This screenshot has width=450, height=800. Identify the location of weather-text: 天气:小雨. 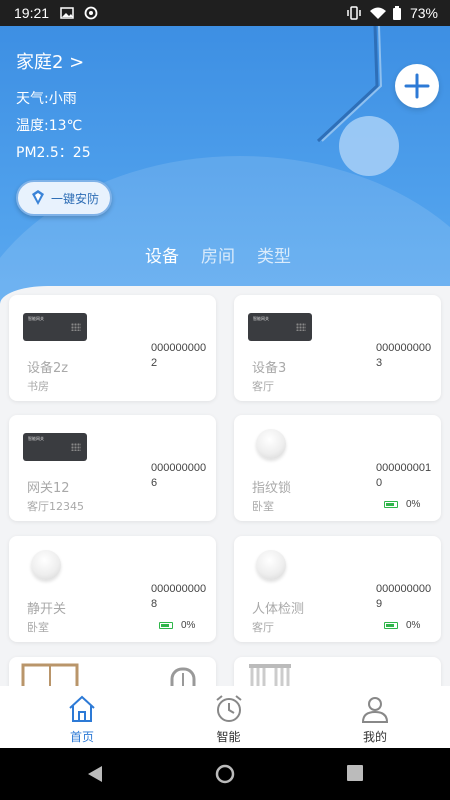
(46, 99).